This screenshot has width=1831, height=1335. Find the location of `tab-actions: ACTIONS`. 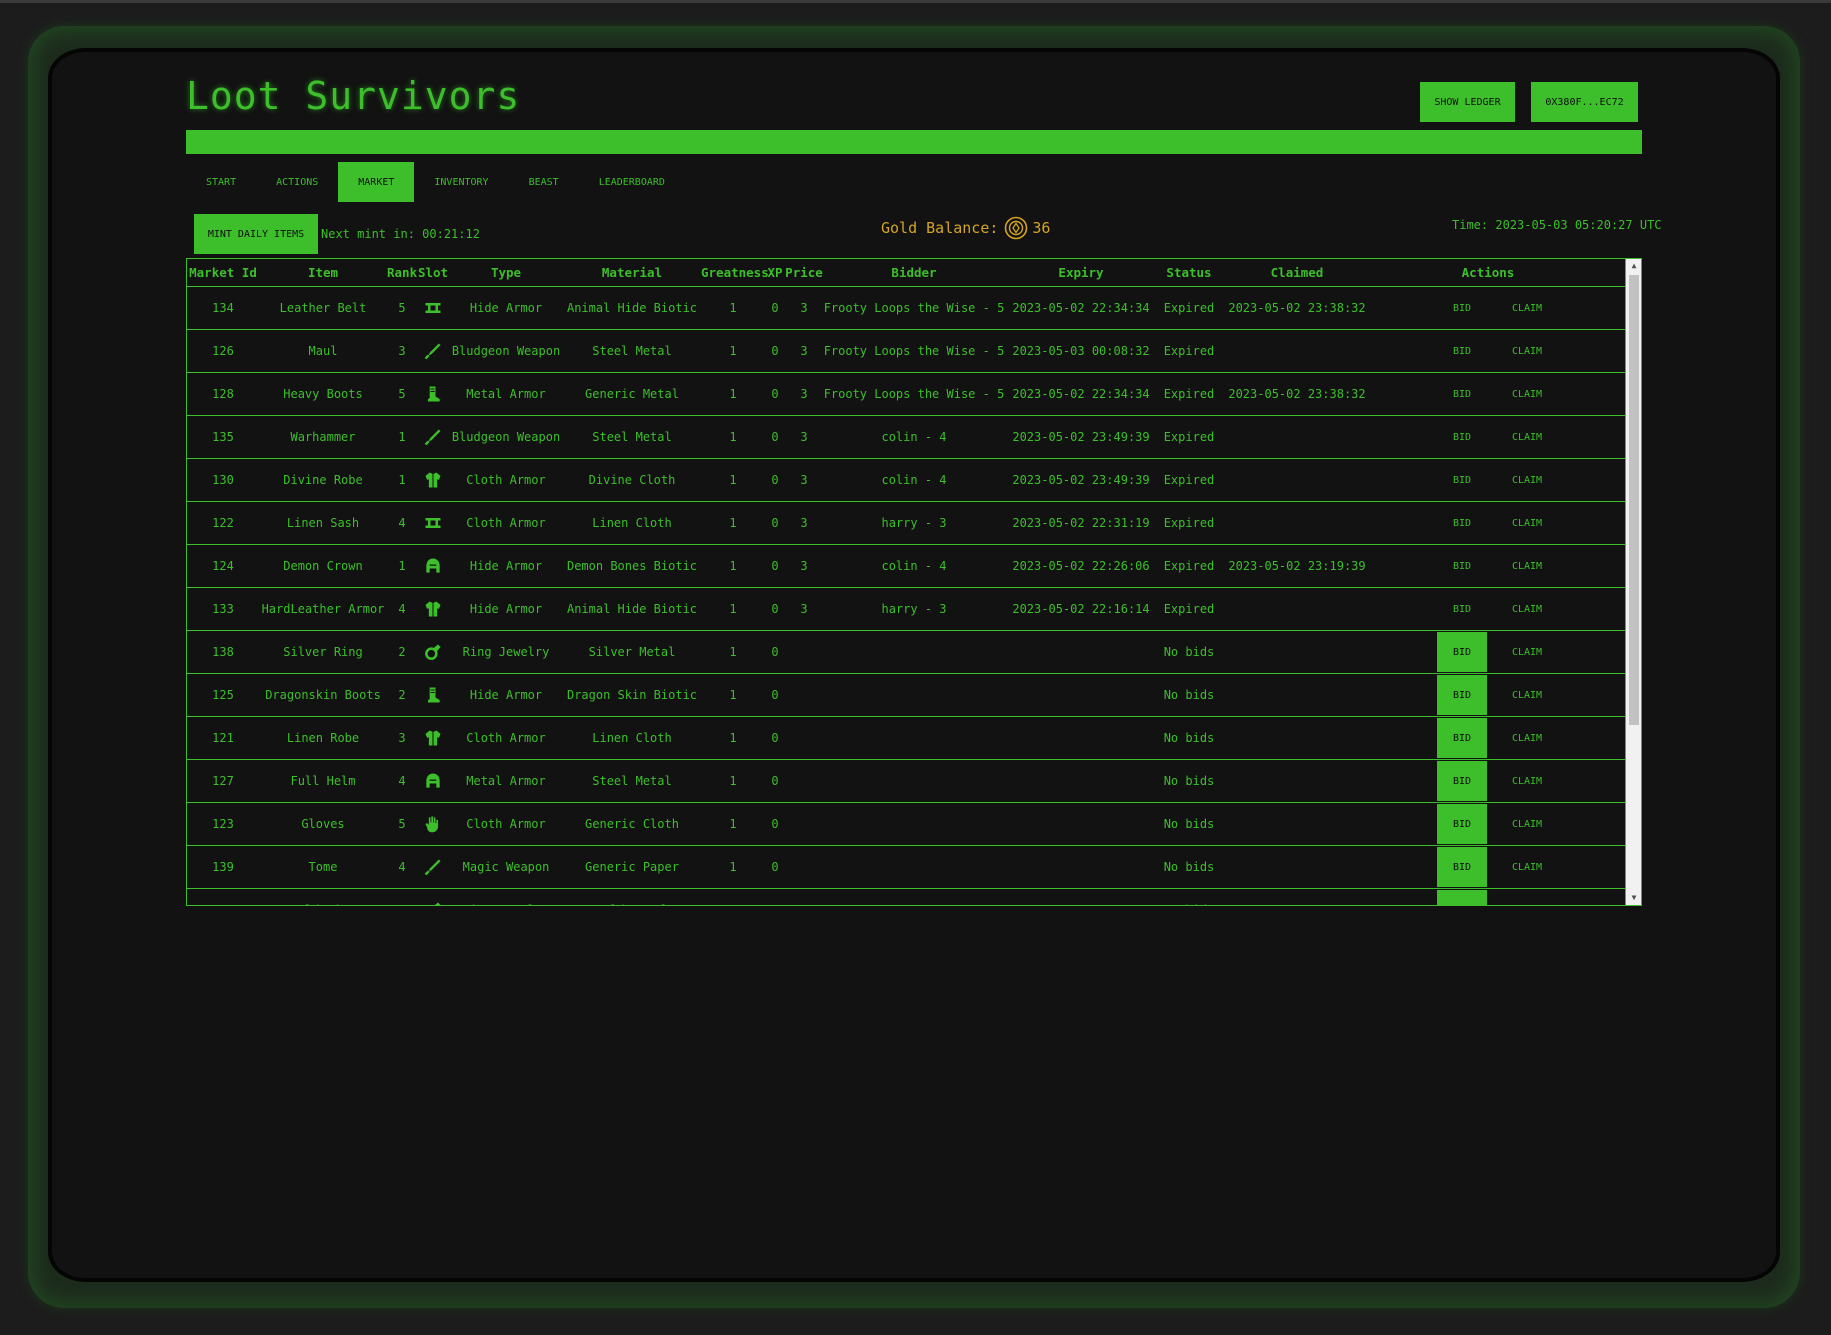

tab-actions: ACTIONS is located at coordinates (297, 182).